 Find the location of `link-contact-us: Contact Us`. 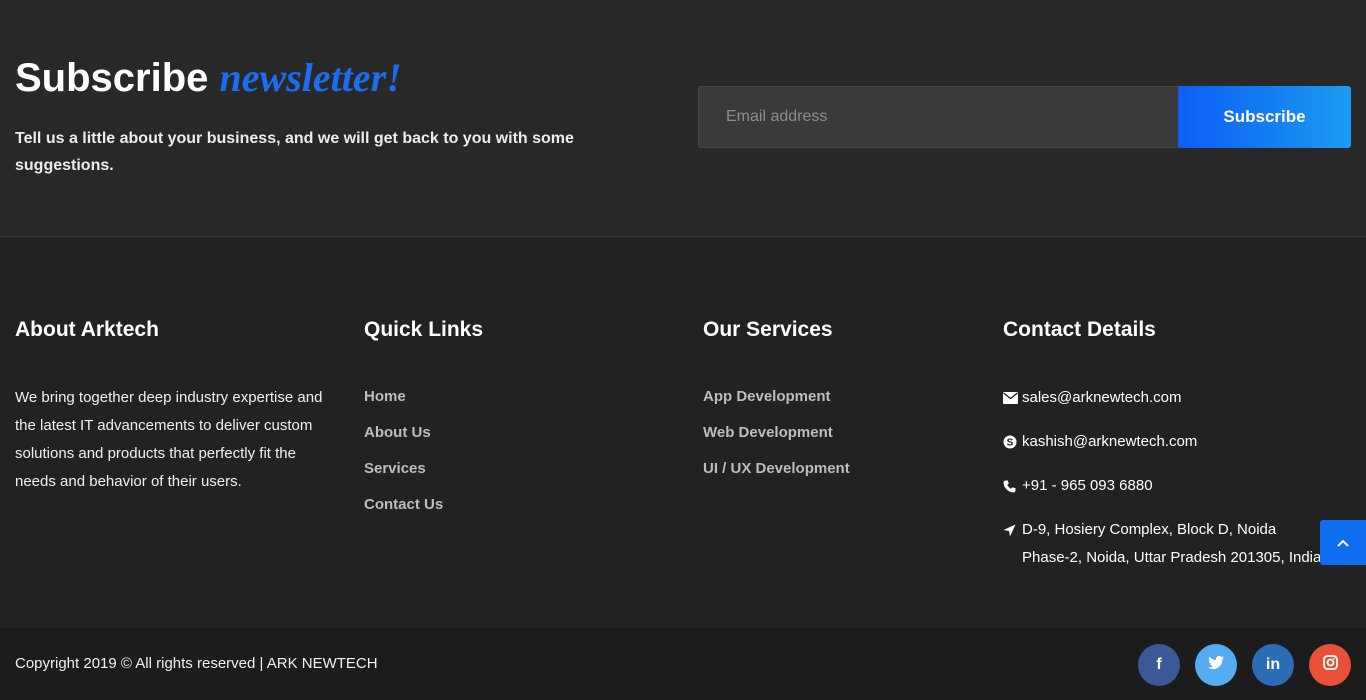

link-contact-us: Contact Us is located at coordinates (403, 504).